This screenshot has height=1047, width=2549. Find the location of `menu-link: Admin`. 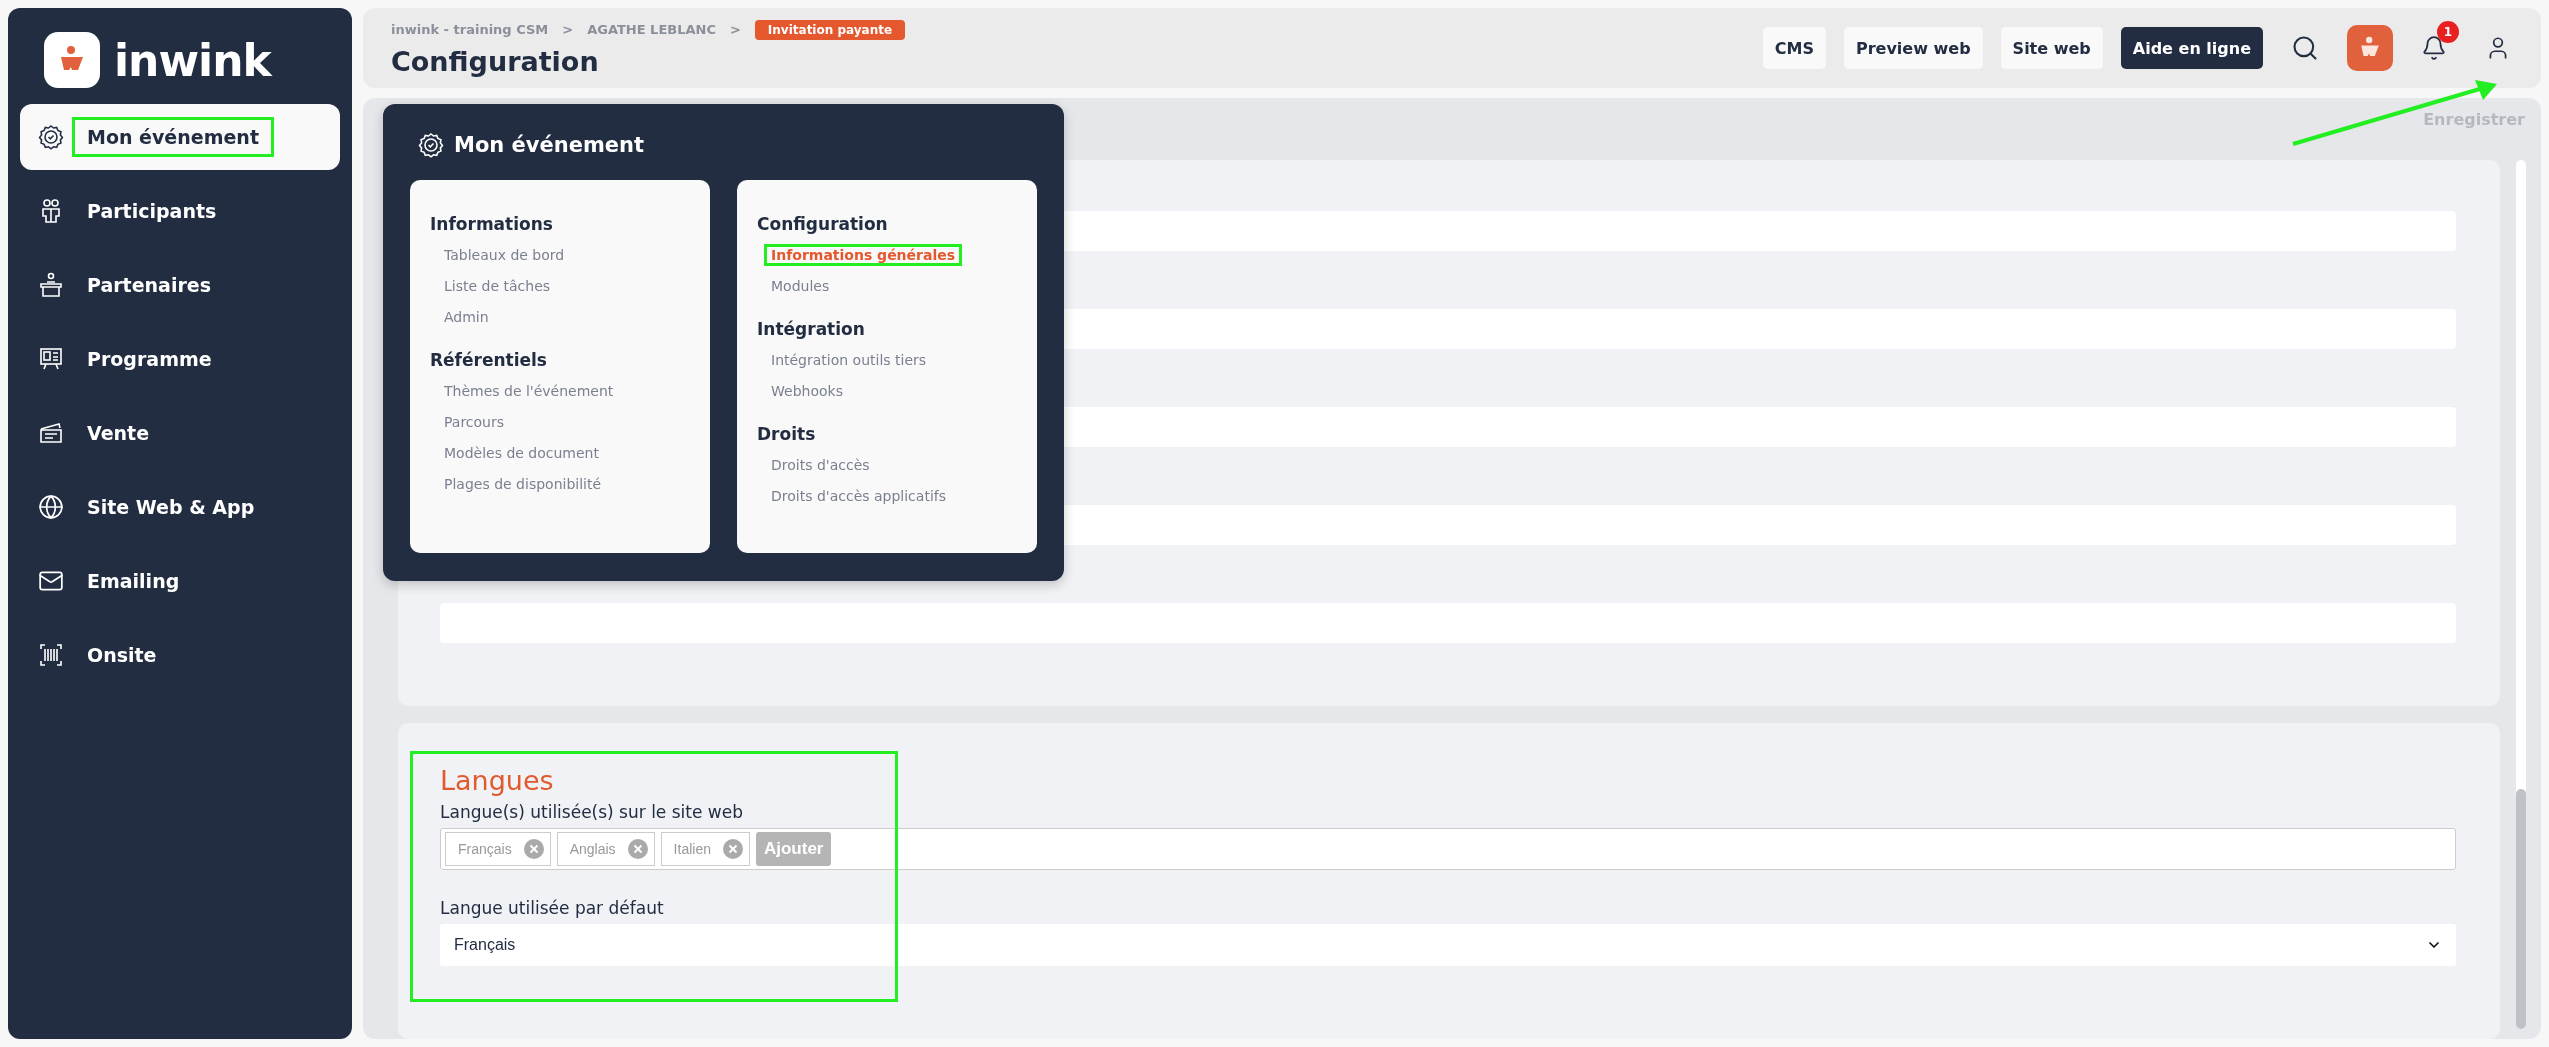

menu-link: Admin is located at coordinates (466, 317).